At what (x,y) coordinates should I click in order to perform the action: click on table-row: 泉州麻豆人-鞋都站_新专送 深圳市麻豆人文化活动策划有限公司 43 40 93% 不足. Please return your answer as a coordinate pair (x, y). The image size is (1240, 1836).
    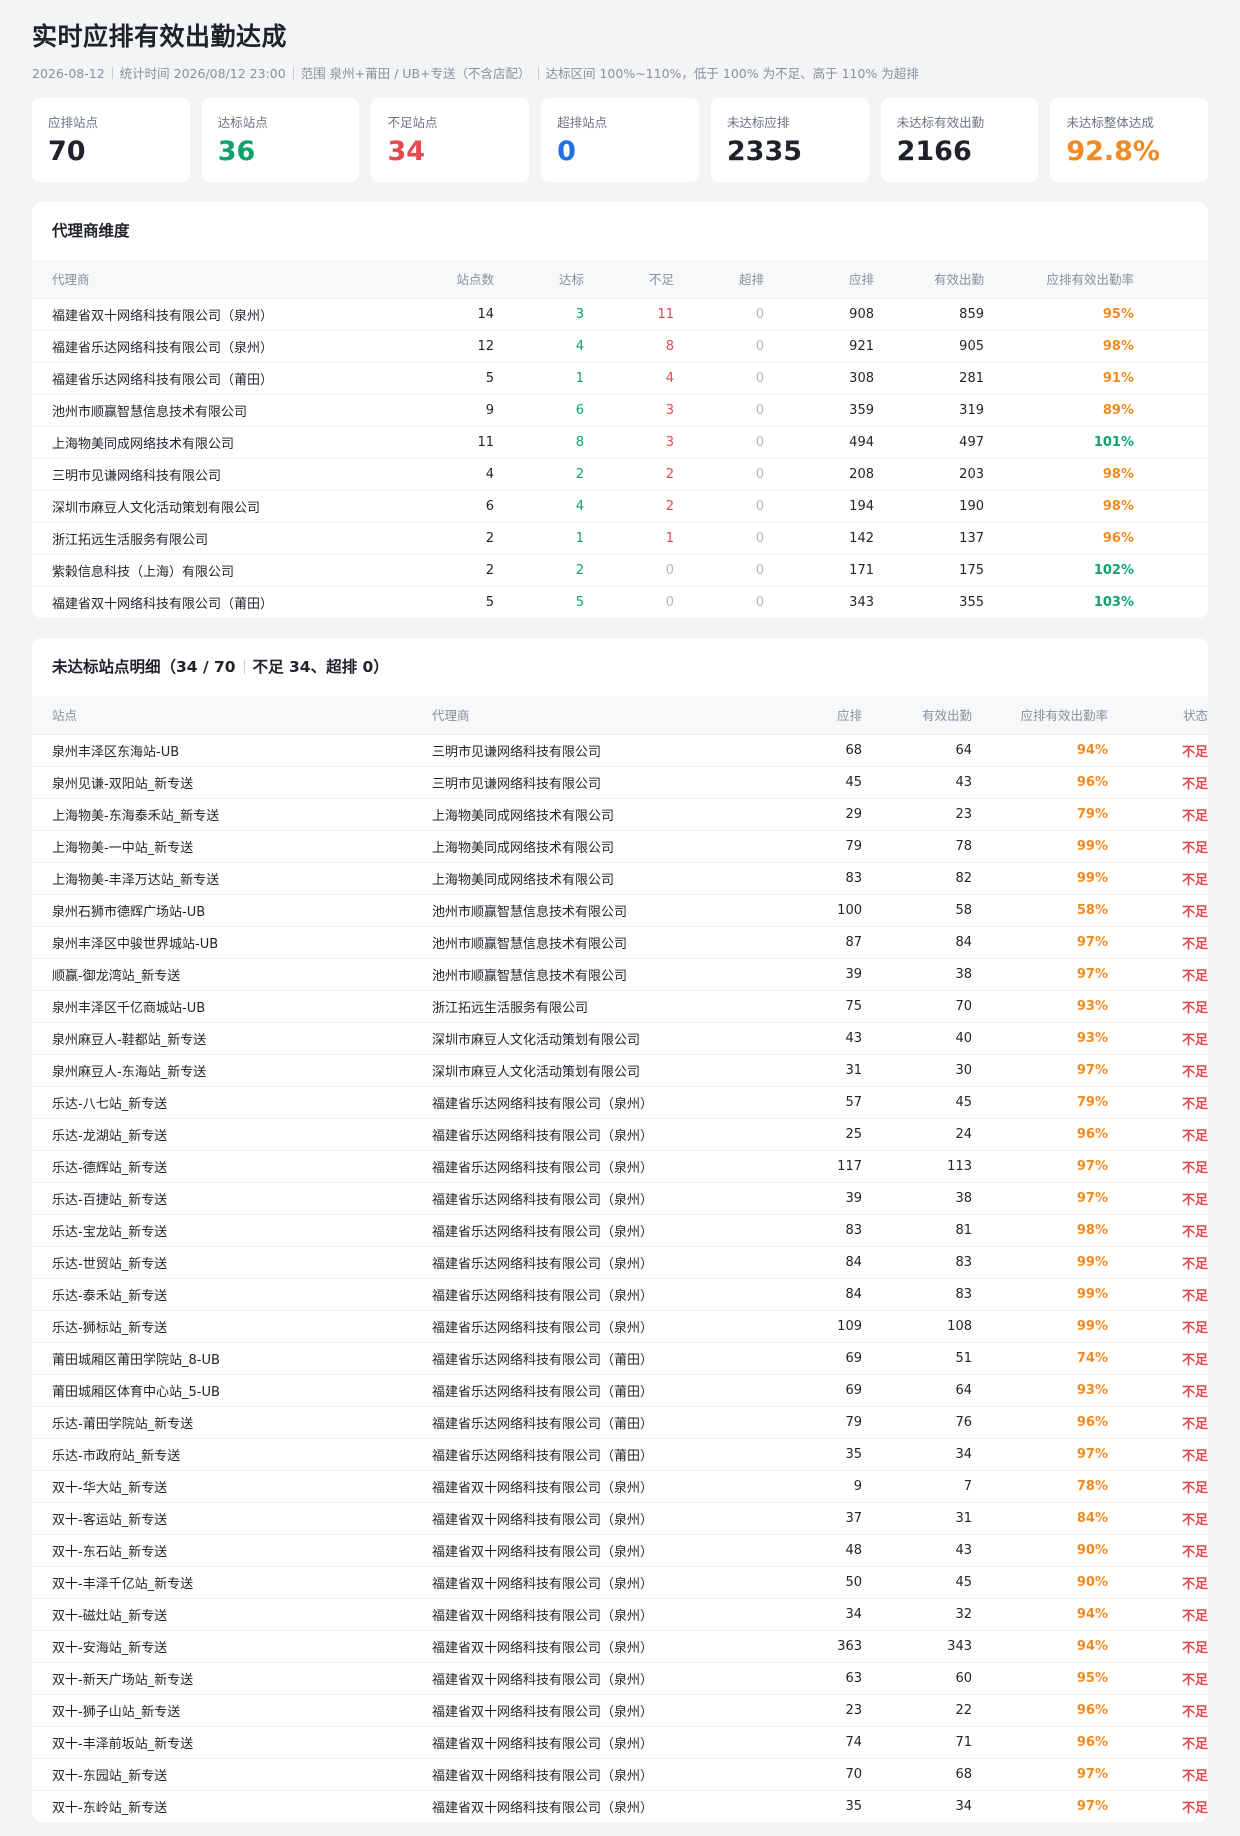
    Looking at the image, I should click on (620, 1037).